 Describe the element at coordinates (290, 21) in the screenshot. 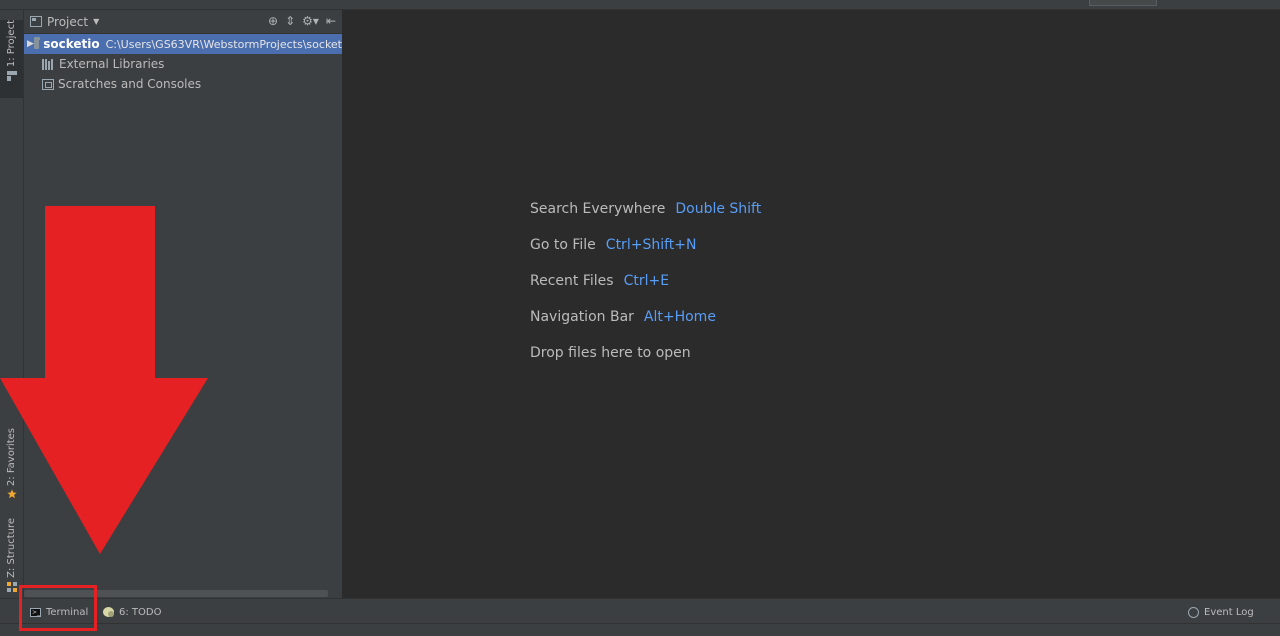

I see `collapse-icon: ⇕` at that location.